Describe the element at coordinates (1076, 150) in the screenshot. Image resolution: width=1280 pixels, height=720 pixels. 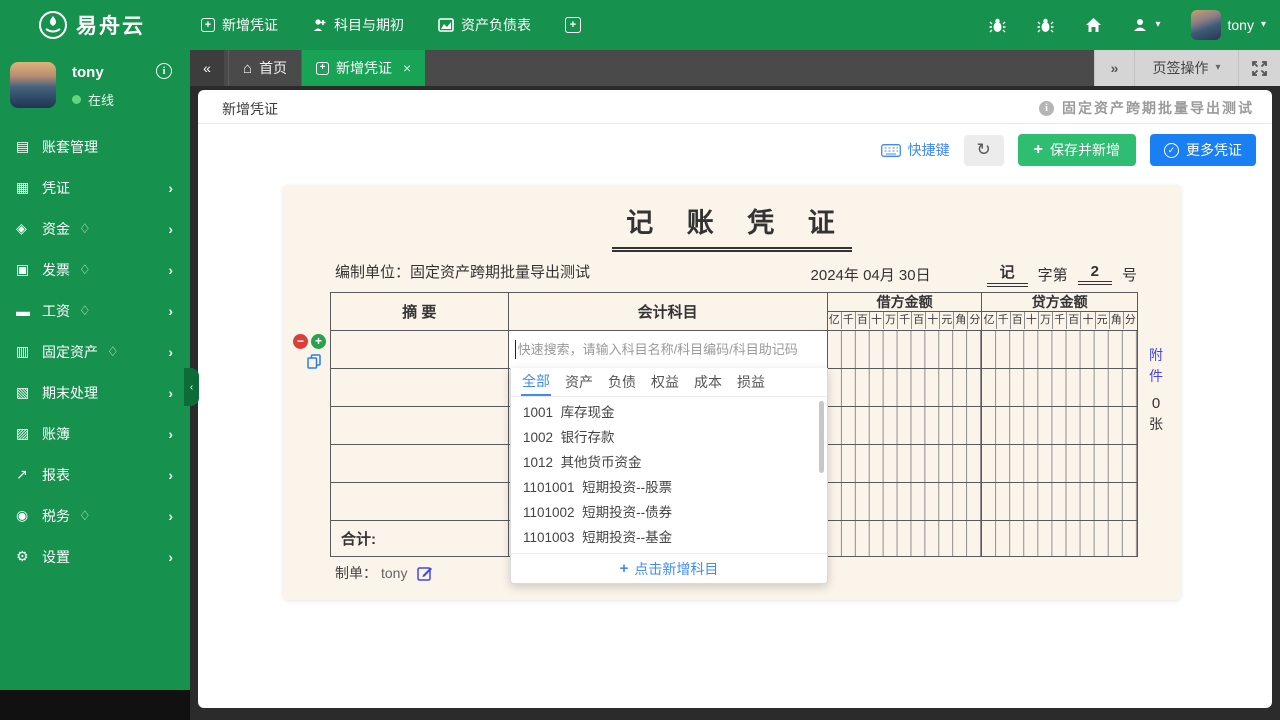
I see `save-and-new-button: + 保存并新增` at that location.